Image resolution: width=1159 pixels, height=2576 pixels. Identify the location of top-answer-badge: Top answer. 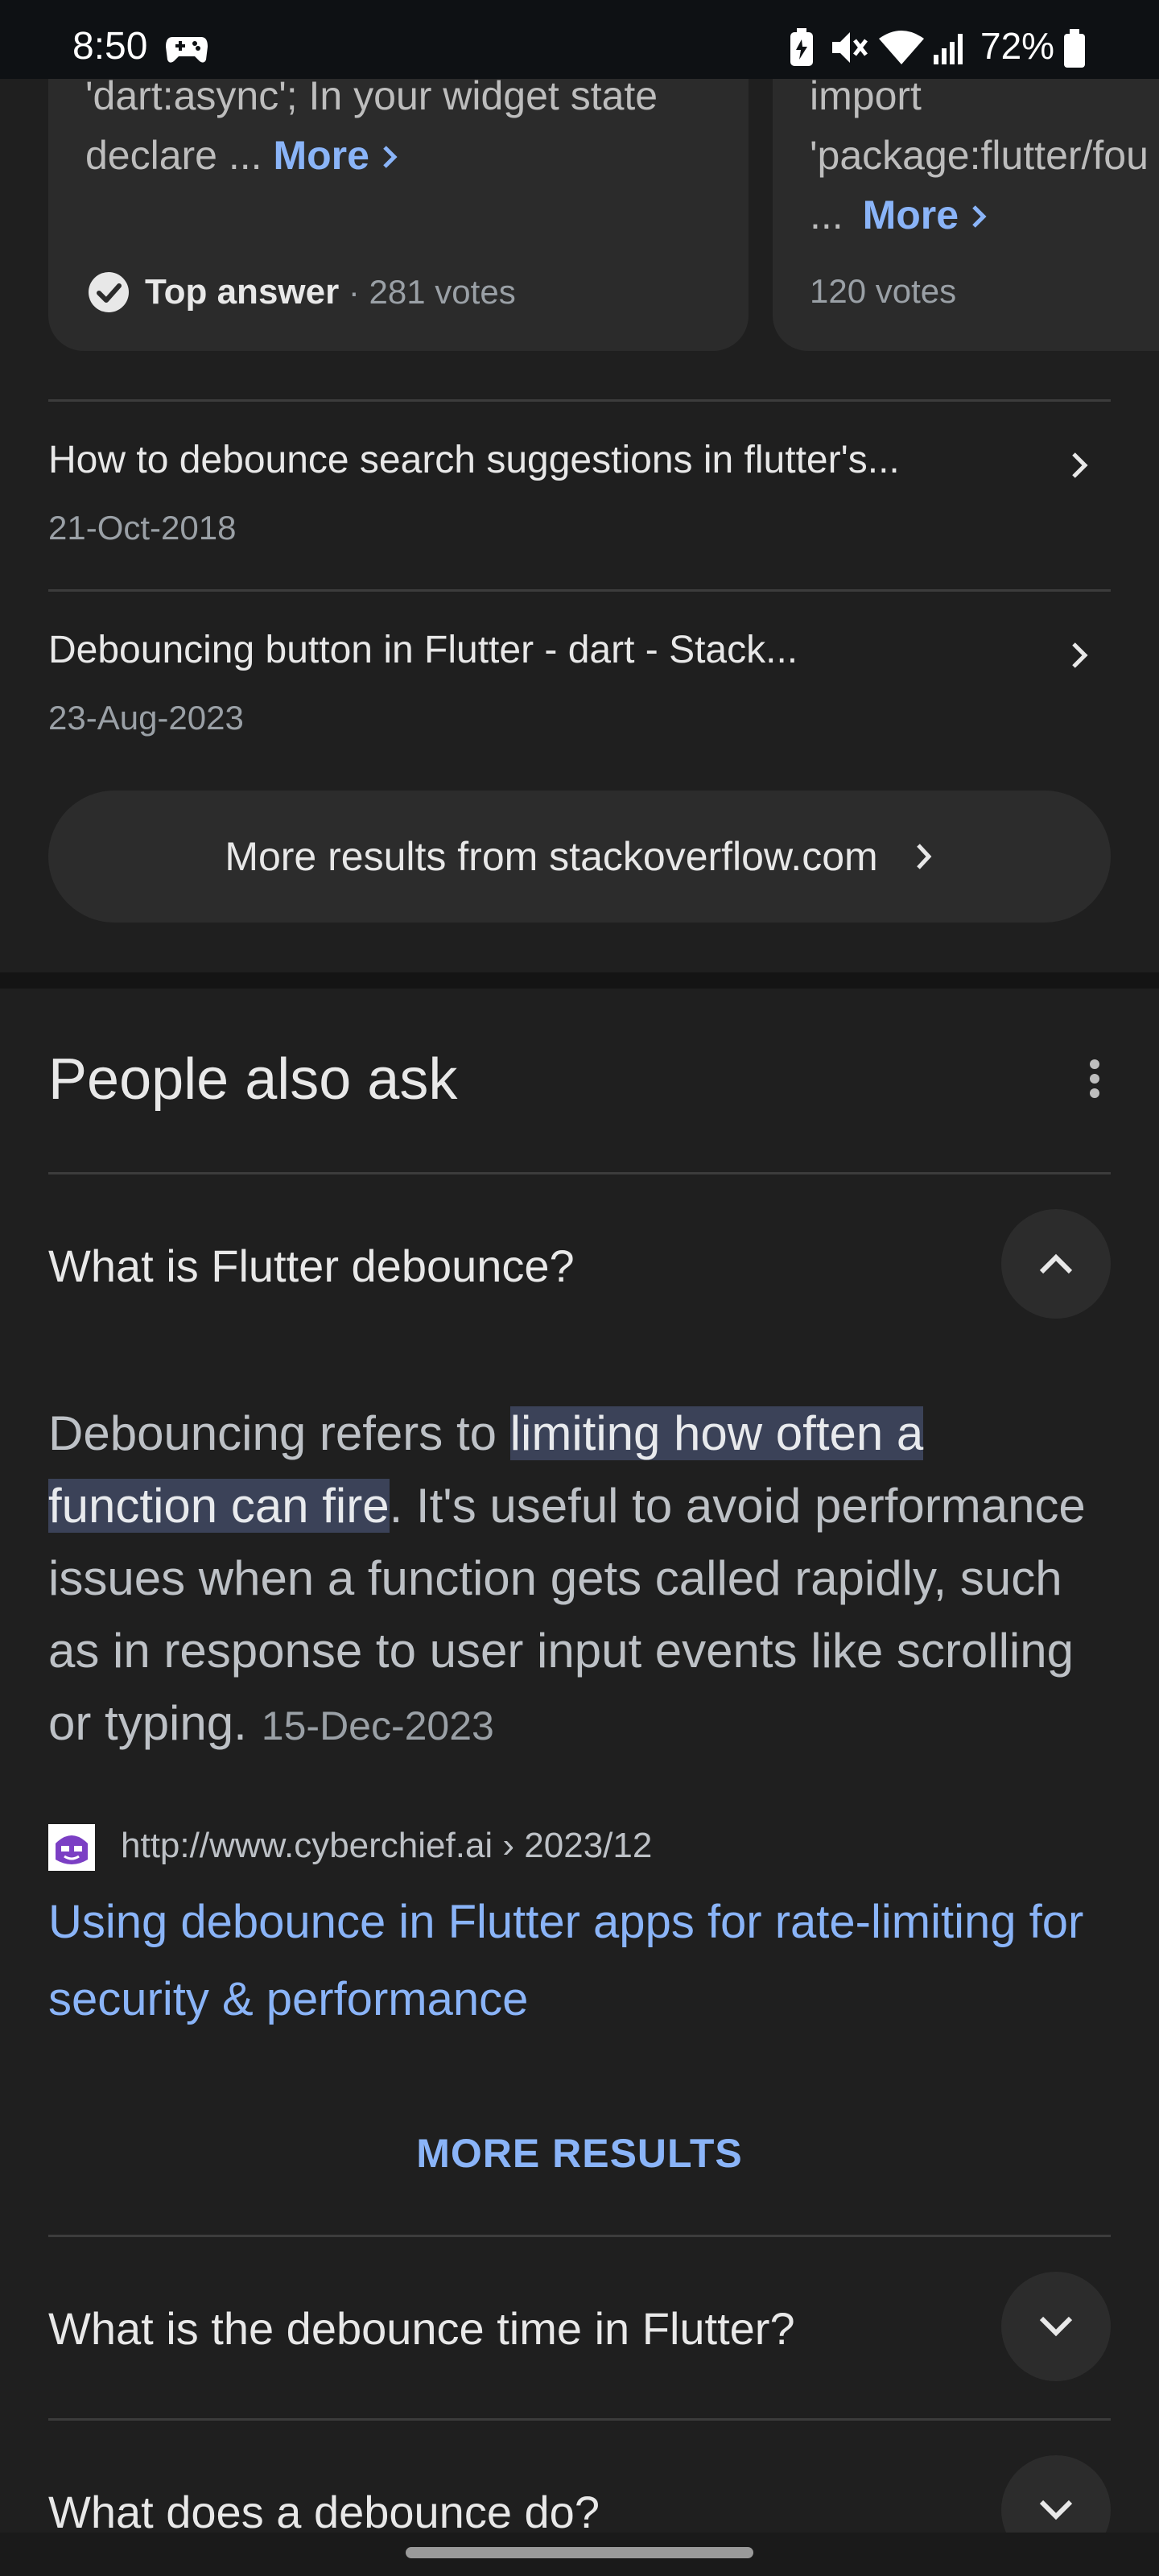
(242, 292).